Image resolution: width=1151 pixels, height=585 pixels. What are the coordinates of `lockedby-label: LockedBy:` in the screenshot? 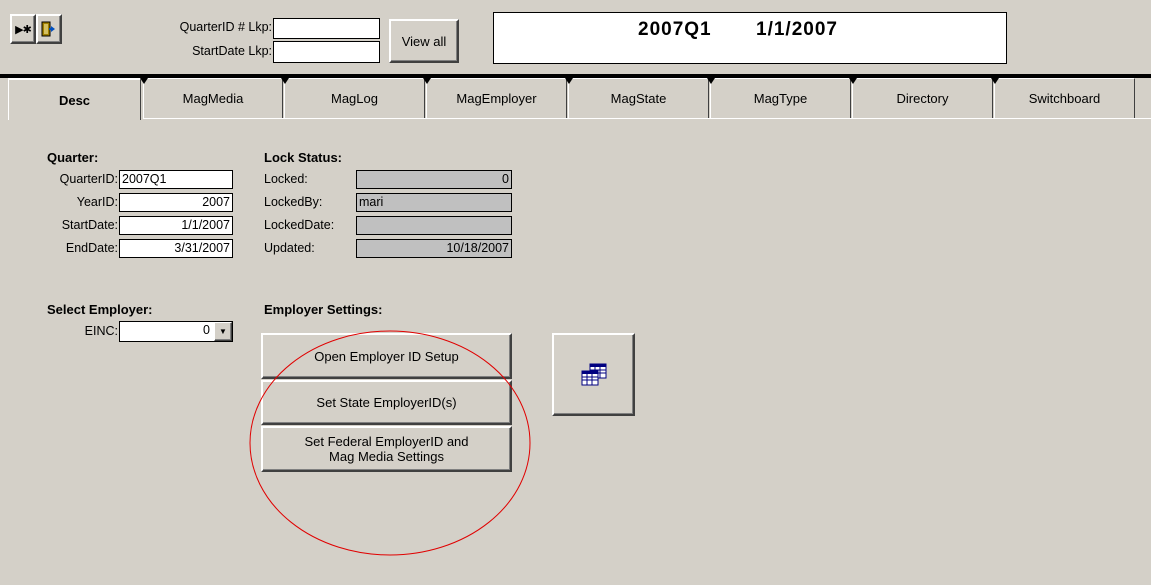 It's located at (293, 202).